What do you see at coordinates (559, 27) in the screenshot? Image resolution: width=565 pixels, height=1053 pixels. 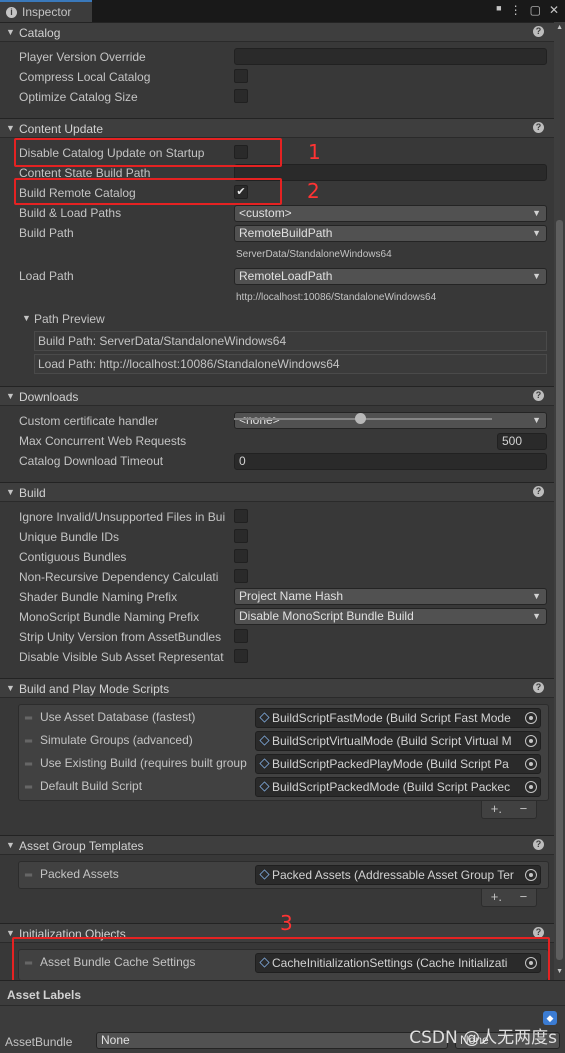 I see `scroll-up-arrow-icon: ▲` at bounding box center [559, 27].